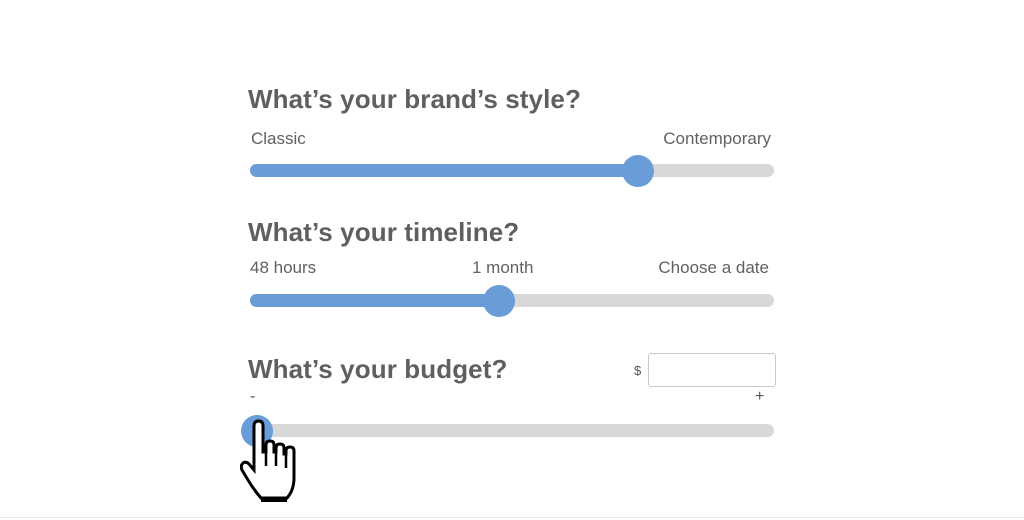  What do you see at coordinates (414, 99) in the screenshot?
I see `style-question-title: What’s your brand’s style?` at bounding box center [414, 99].